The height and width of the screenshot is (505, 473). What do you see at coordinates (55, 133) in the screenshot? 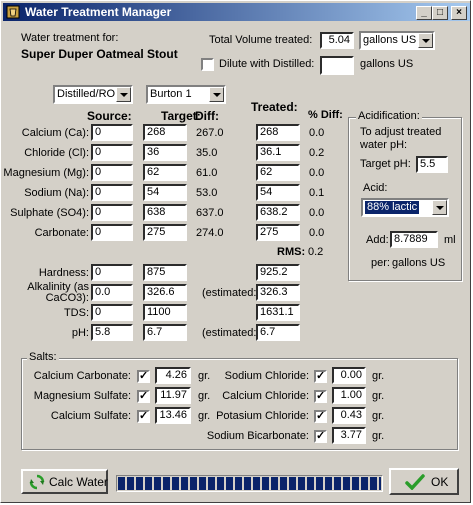
I see `ion-label: Calcium (Ca):` at bounding box center [55, 133].